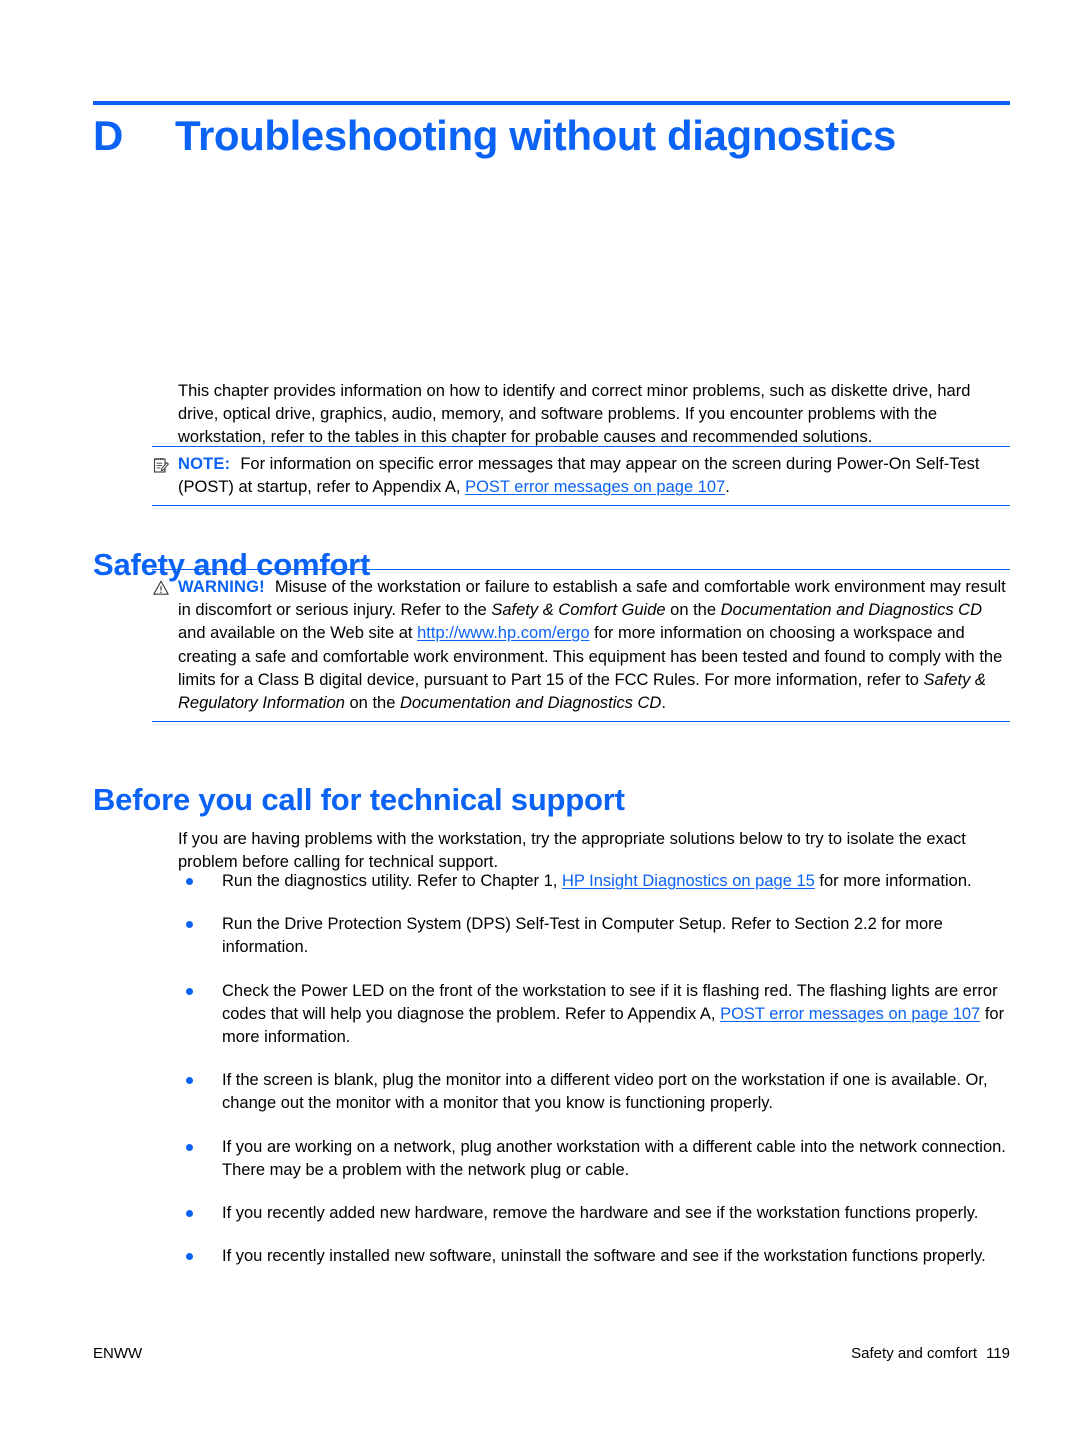  I want to click on warning-italic-documentation-cd-1: Documentation and Diagnostics CD, so click(851, 610).